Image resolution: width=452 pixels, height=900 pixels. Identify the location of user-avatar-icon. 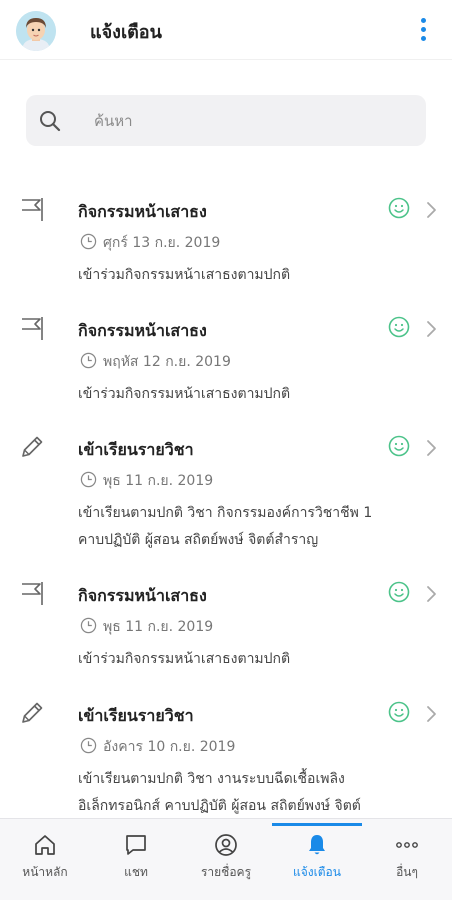
(36, 31).